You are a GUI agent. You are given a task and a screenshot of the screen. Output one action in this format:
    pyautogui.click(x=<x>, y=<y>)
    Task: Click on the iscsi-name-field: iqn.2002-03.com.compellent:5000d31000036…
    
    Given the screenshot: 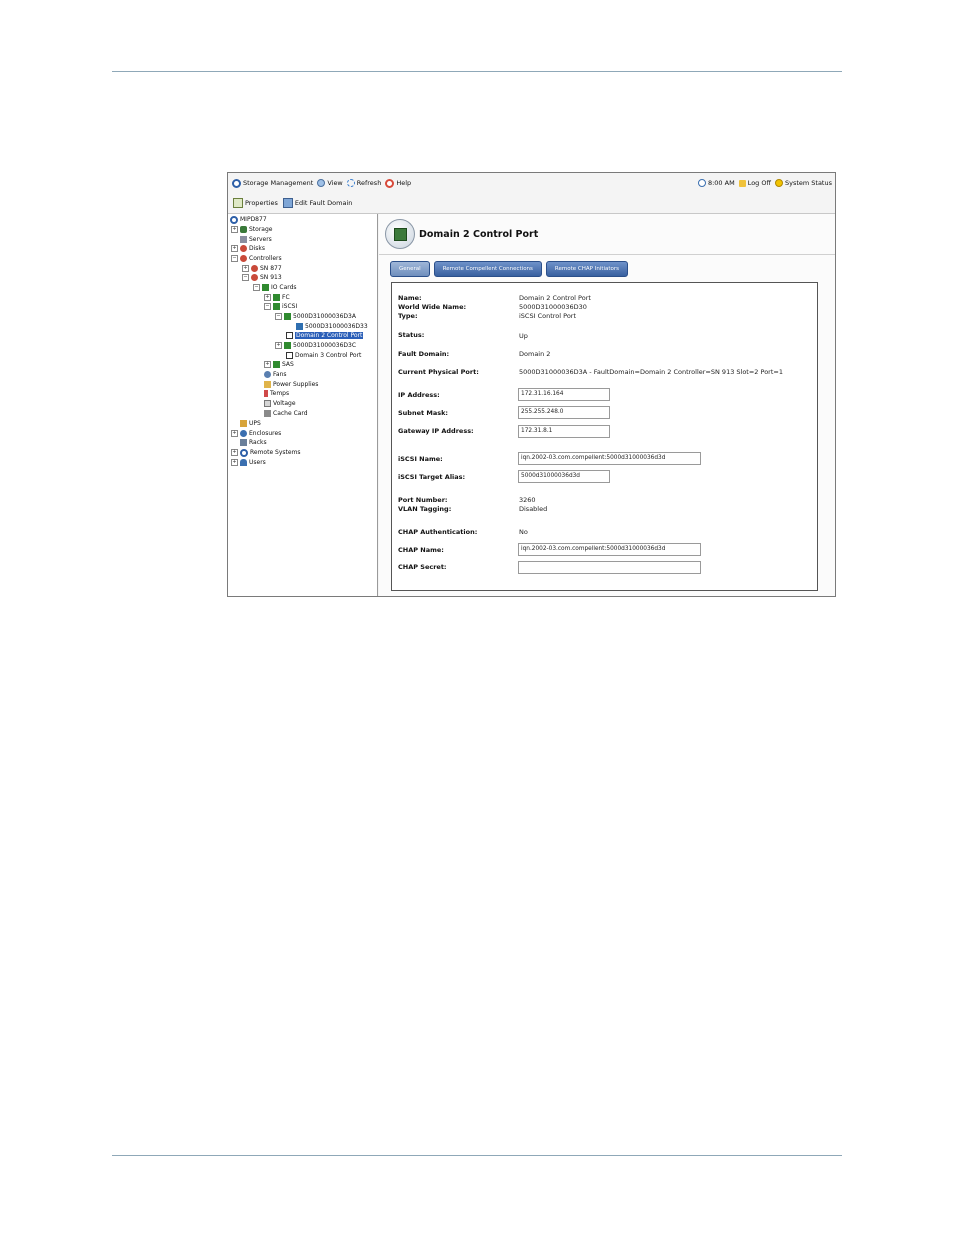 What is the action you would take?
    pyautogui.click(x=609, y=458)
    